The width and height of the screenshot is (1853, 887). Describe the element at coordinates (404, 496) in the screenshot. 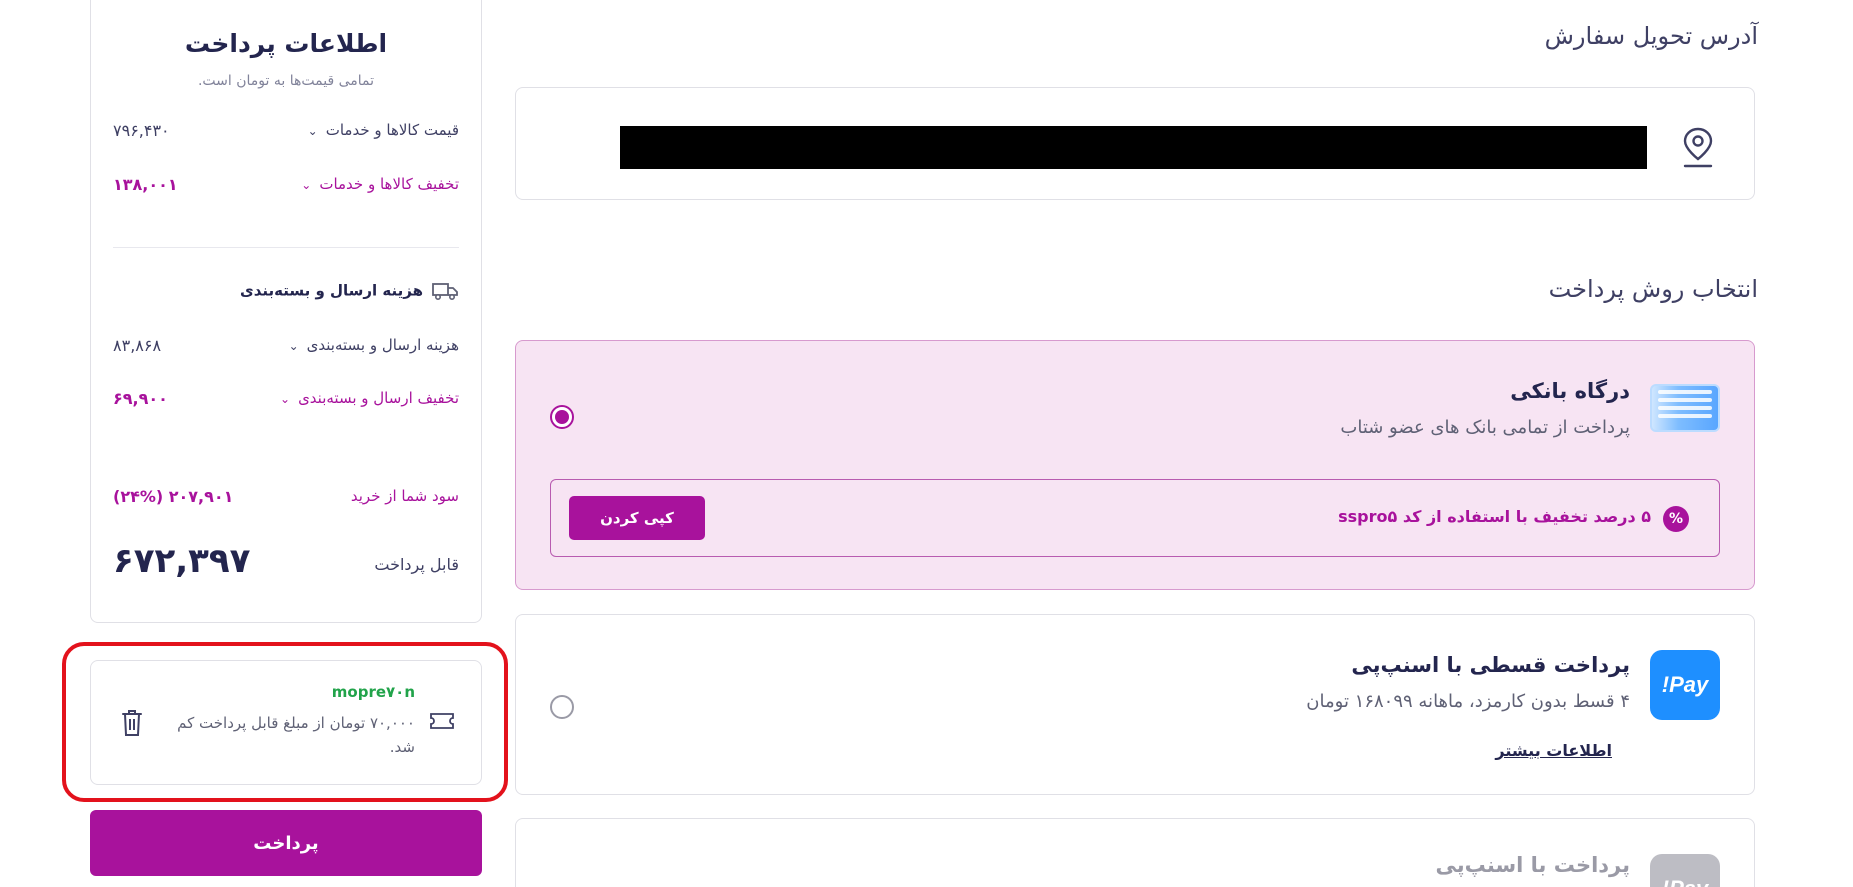

I see `profit-label: سود شما از خرید` at that location.